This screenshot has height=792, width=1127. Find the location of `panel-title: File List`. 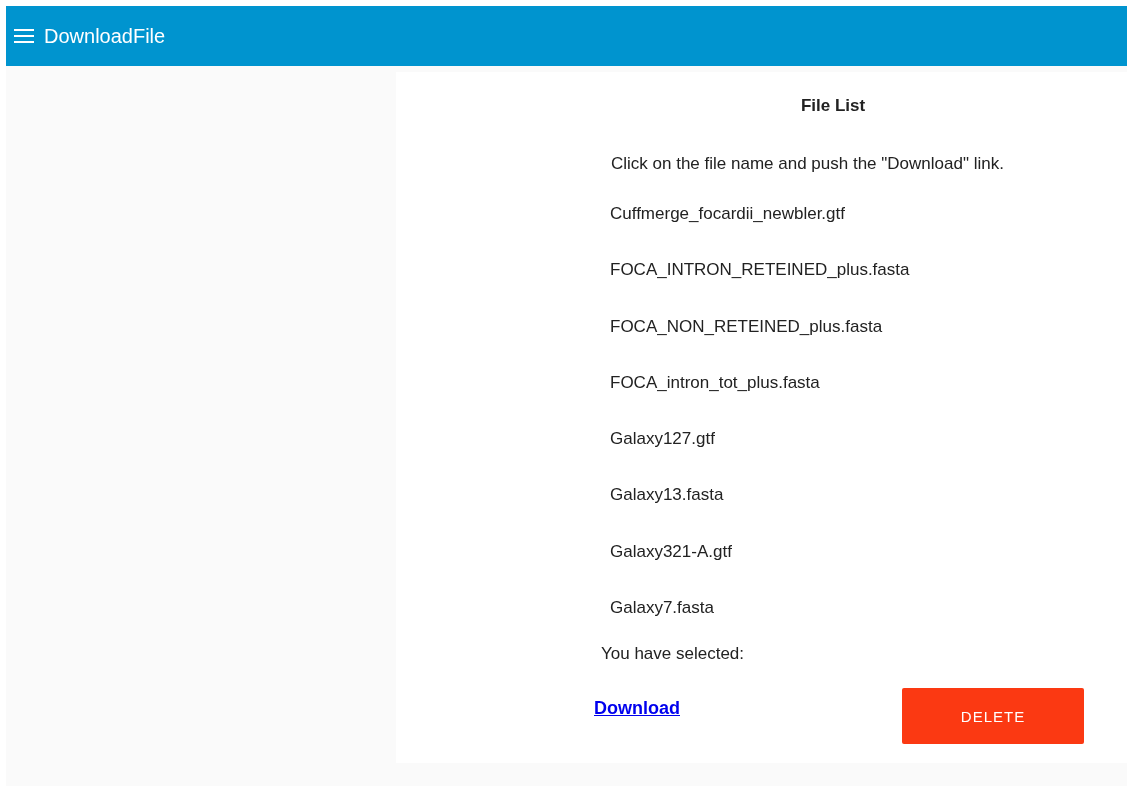

panel-title: File List is located at coordinates (833, 106).